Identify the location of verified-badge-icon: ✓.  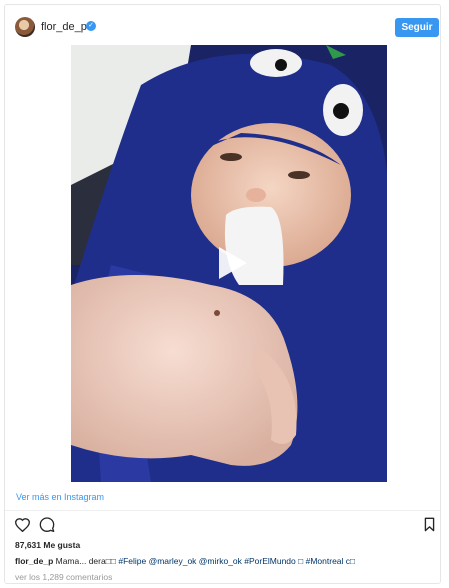
(91, 26).